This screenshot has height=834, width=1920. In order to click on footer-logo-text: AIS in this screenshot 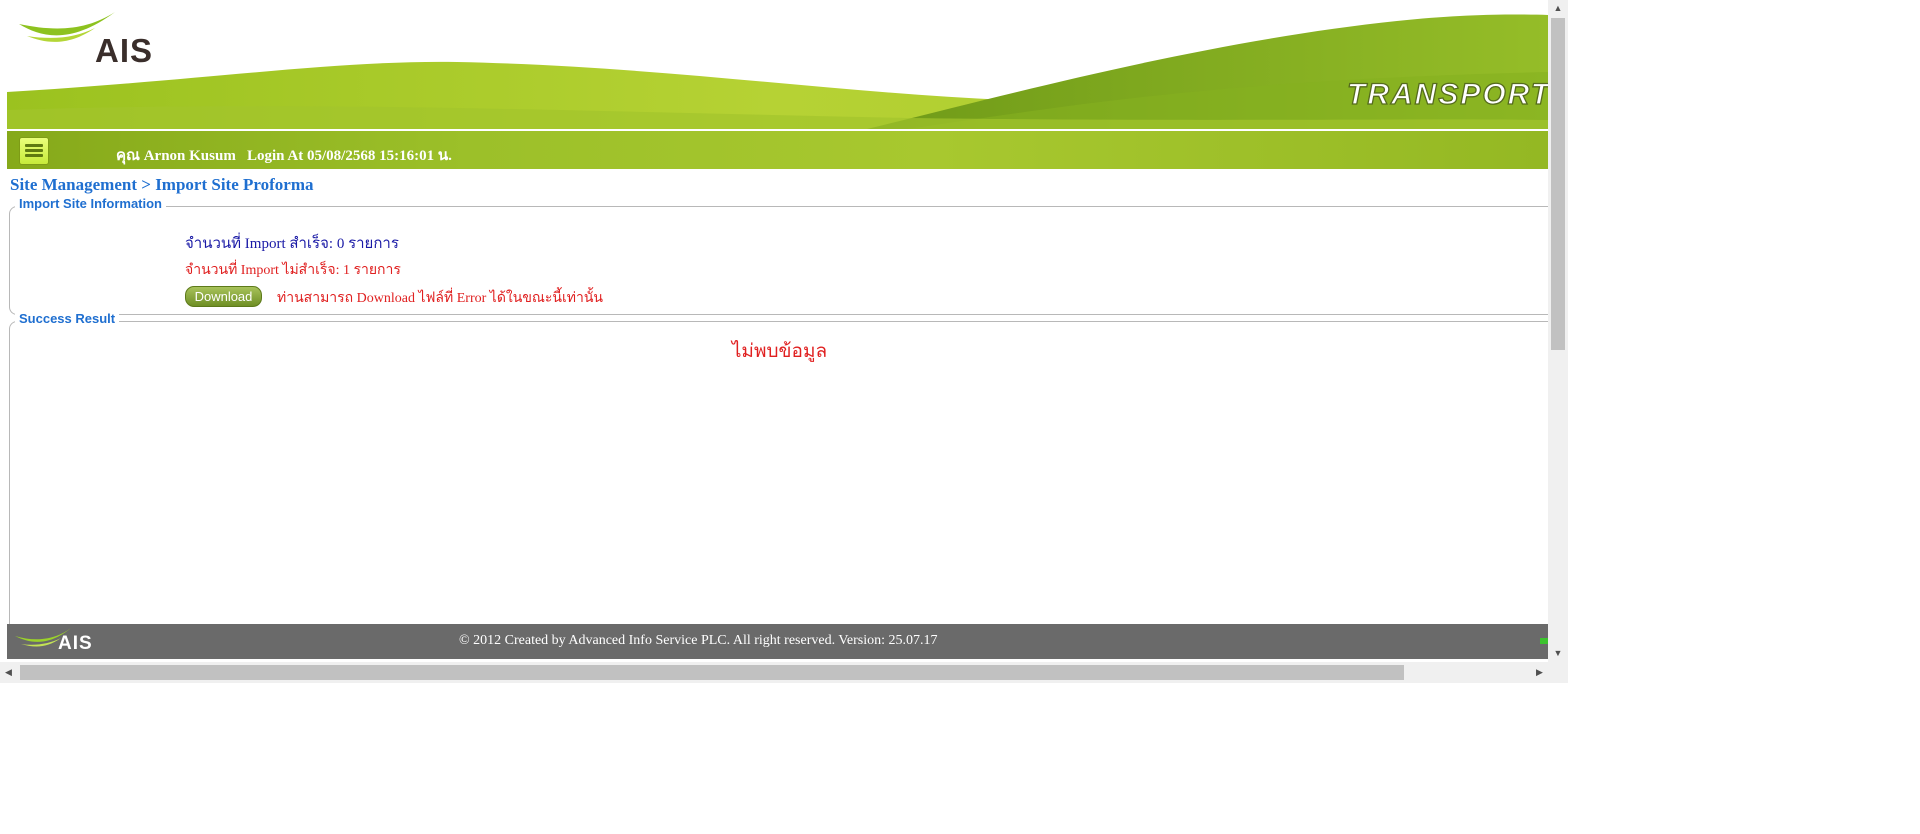, I will do `click(75, 643)`.